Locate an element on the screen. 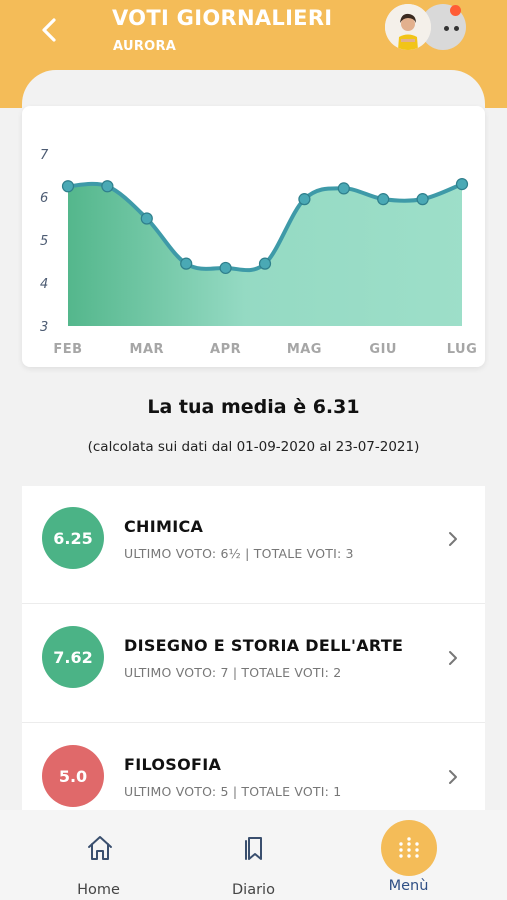 This screenshot has height=900, width=507. page-title: VOTI GIORNALIERI is located at coordinates (222, 18).